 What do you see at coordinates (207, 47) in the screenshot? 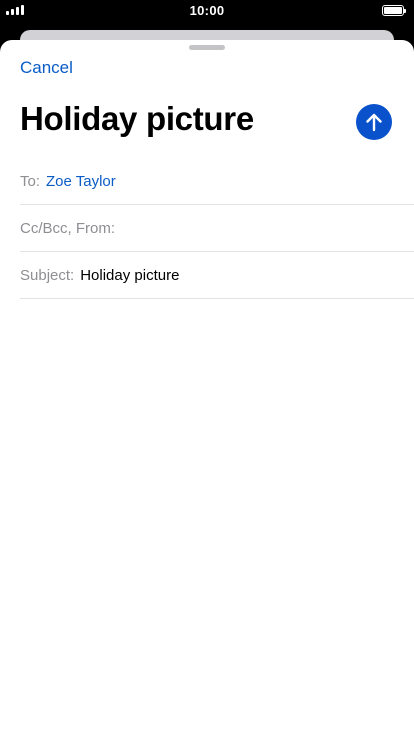
I see `sheet-grabber` at bounding box center [207, 47].